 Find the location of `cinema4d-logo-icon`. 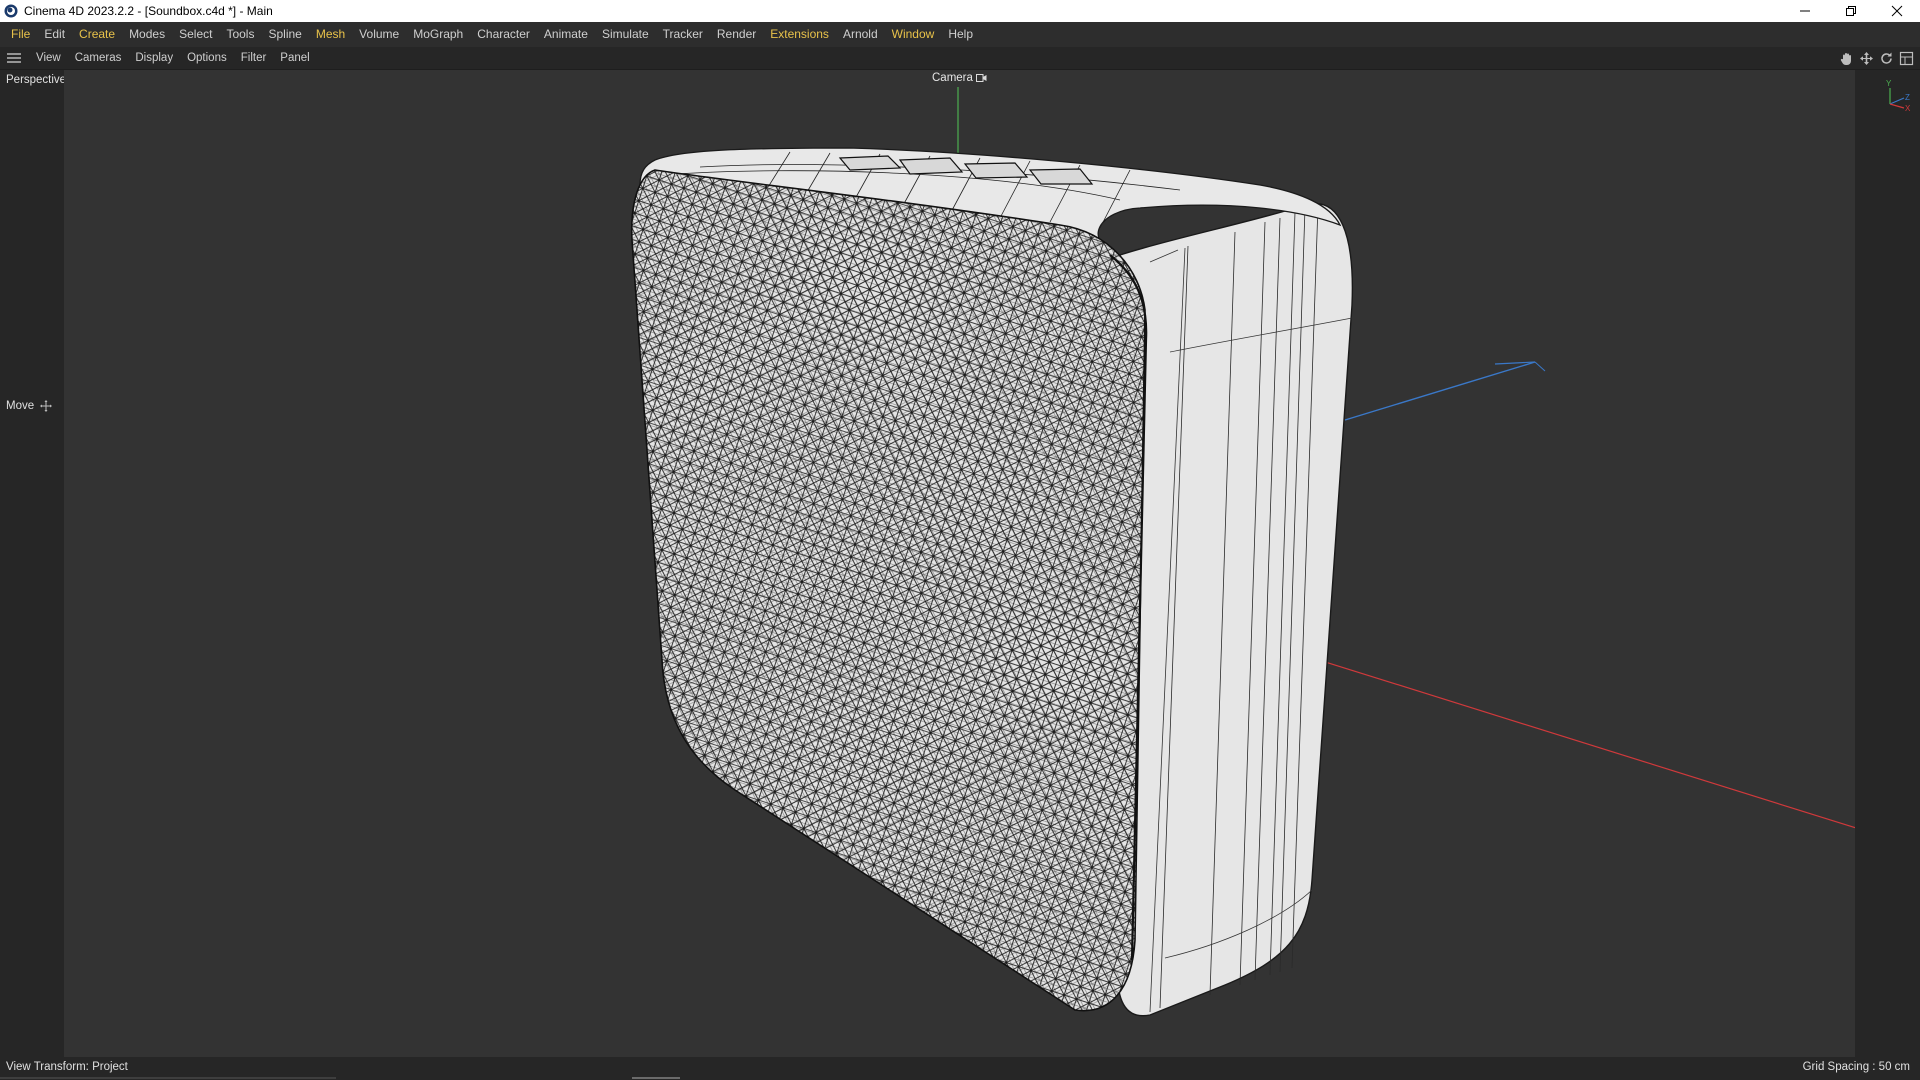

cinema4d-logo-icon is located at coordinates (11, 11).